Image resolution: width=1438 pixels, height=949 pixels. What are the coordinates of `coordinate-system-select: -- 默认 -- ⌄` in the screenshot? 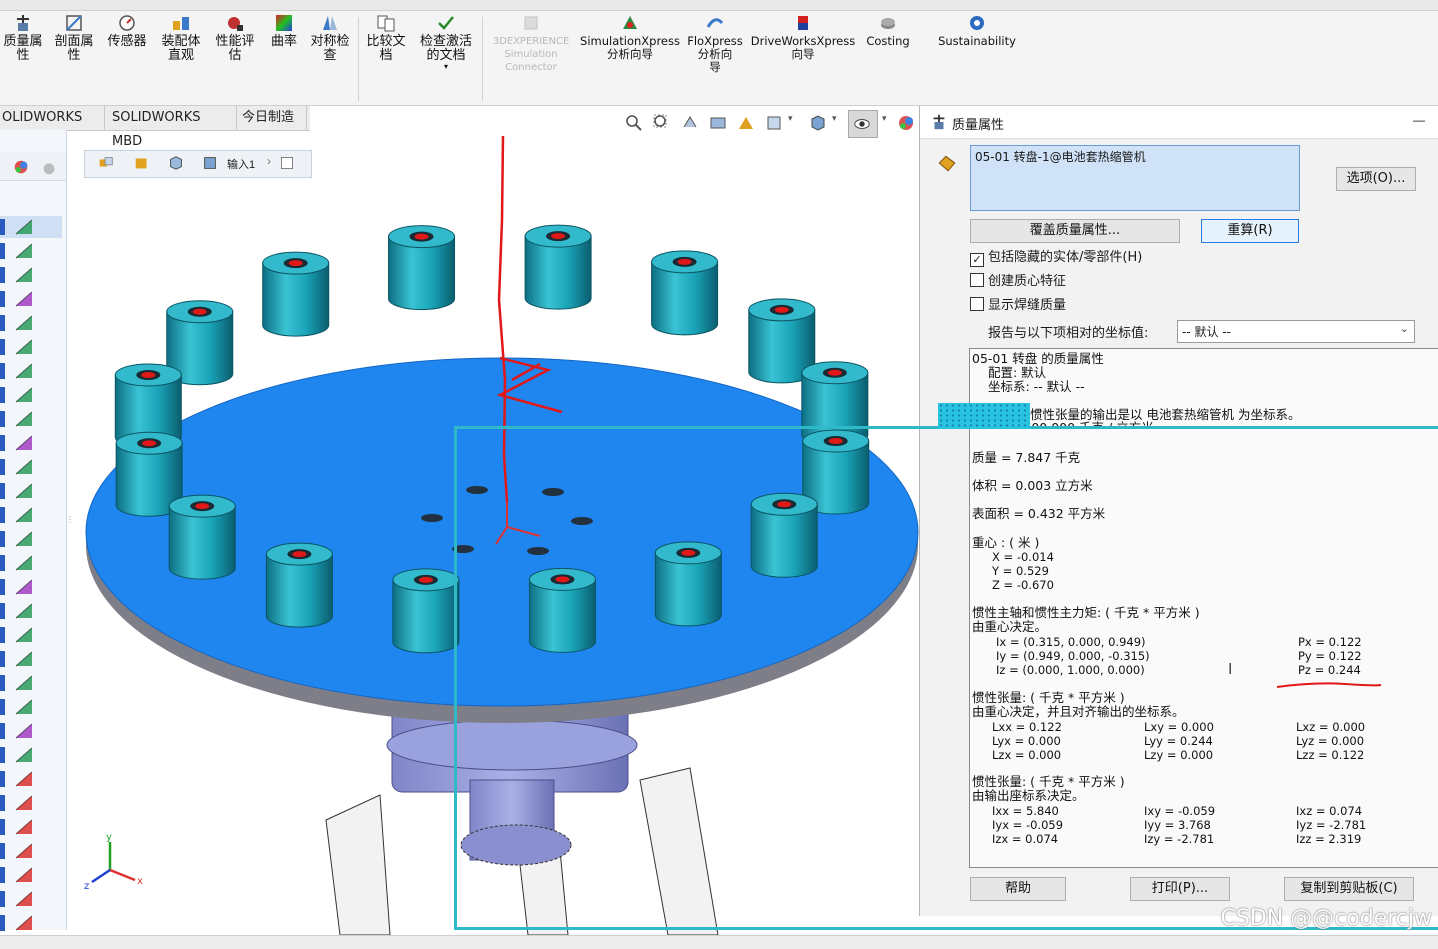 It's located at (1296, 331).